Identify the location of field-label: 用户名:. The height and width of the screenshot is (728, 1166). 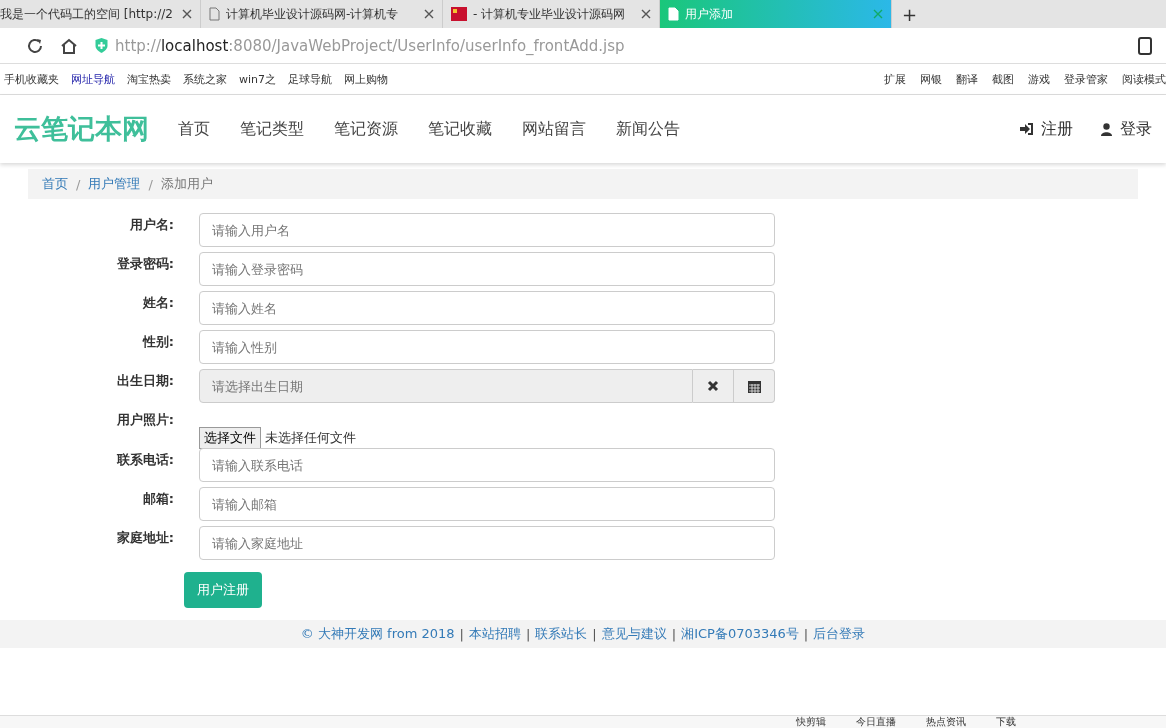
(151, 225).